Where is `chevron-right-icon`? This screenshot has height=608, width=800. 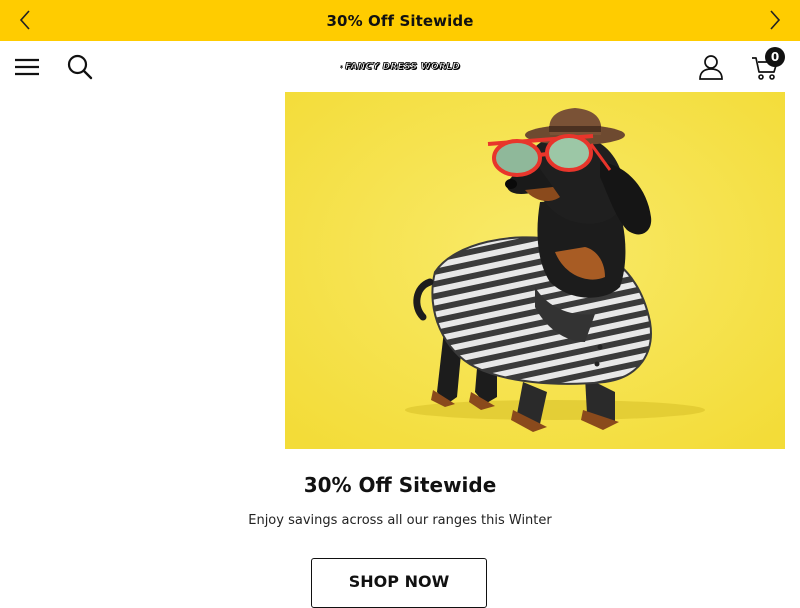
chevron-right-icon is located at coordinates (775, 20).